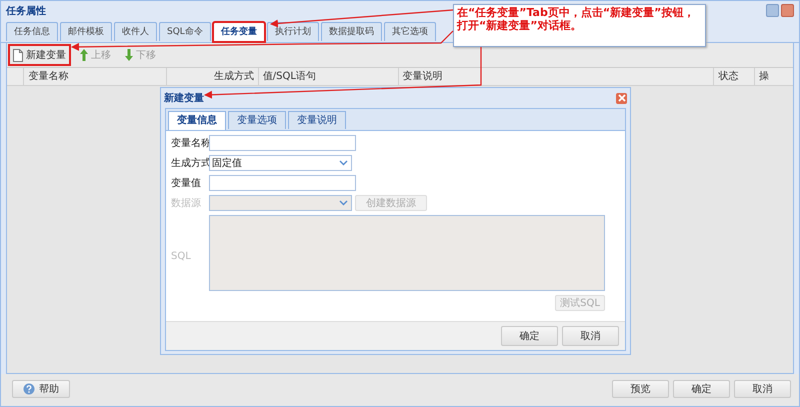  What do you see at coordinates (257, 120) in the screenshot?
I see `tab: 变量选项` at bounding box center [257, 120].